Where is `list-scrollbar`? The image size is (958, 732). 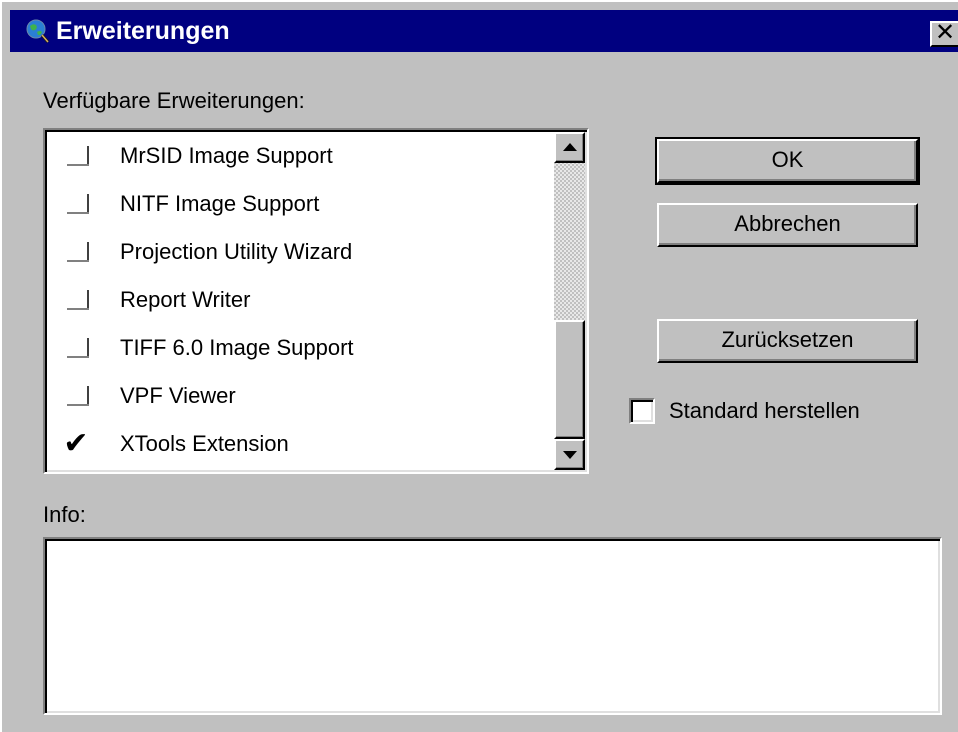
list-scrollbar is located at coordinates (569, 301).